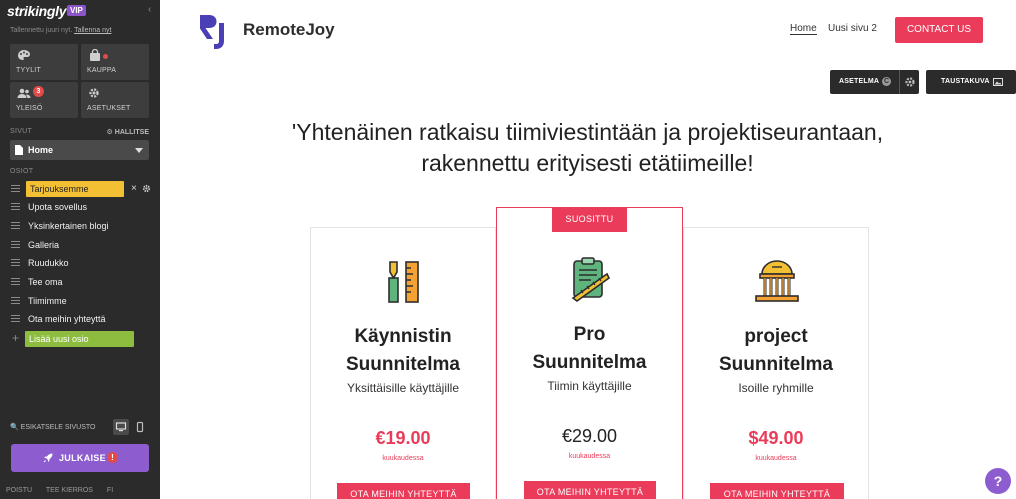  I want to click on contact-us-button: CONTACT US, so click(939, 30).